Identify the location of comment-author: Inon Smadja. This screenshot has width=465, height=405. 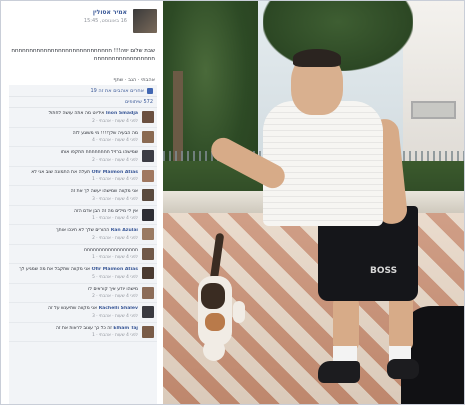
(122, 113).